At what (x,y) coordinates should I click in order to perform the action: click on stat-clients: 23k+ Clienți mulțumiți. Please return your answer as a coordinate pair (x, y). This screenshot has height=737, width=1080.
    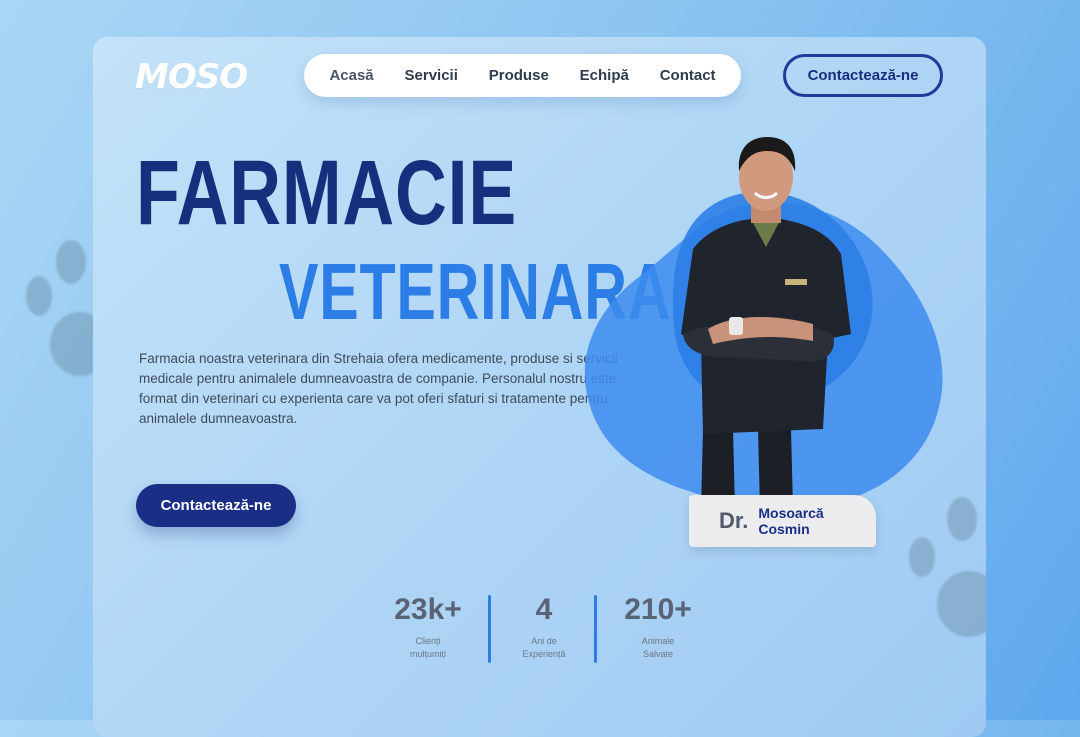
    Looking at the image, I should click on (428, 628).